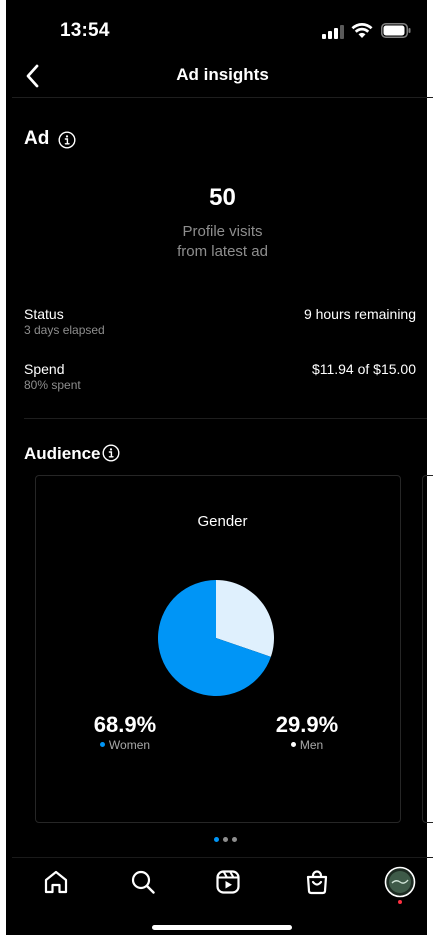 Image resolution: width=433 pixels, height=935 pixels. Describe the element at coordinates (400, 886) in the screenshot. I see `profile-avatar` at that location.